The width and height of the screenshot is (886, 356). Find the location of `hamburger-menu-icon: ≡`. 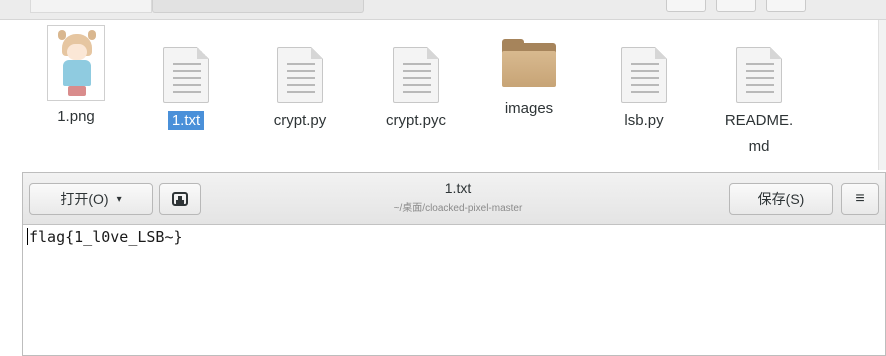

hamburger-menu-icon: ≡ is located at coordinates (860, 198).